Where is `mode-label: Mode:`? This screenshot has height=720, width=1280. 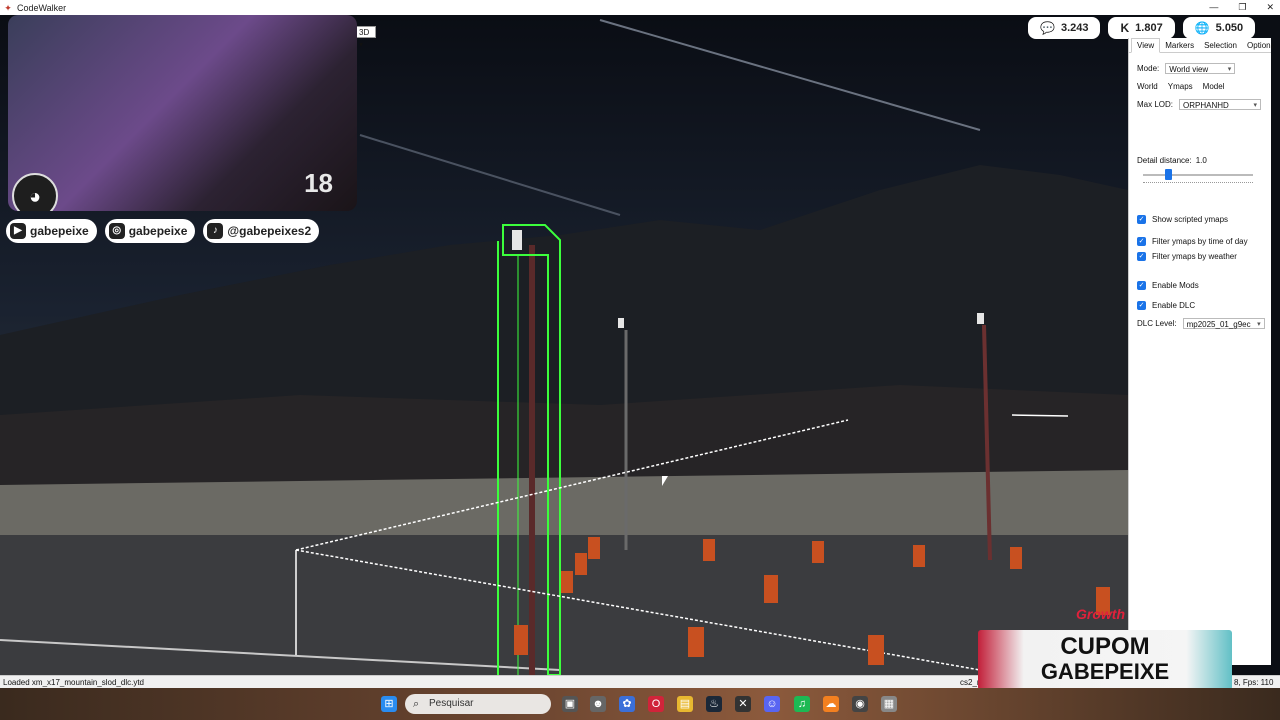
mode-label: Mode: is located at coordinates (1148, 68).